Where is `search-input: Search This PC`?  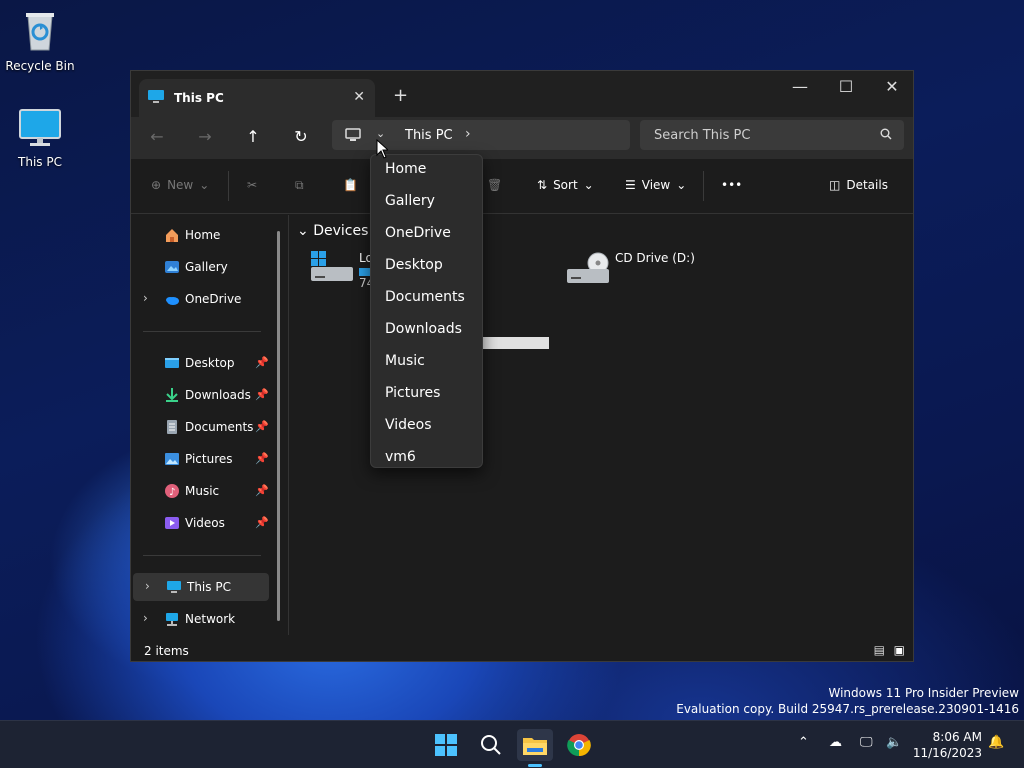
search-input: Search This PC is located at coordinates (772, 135).